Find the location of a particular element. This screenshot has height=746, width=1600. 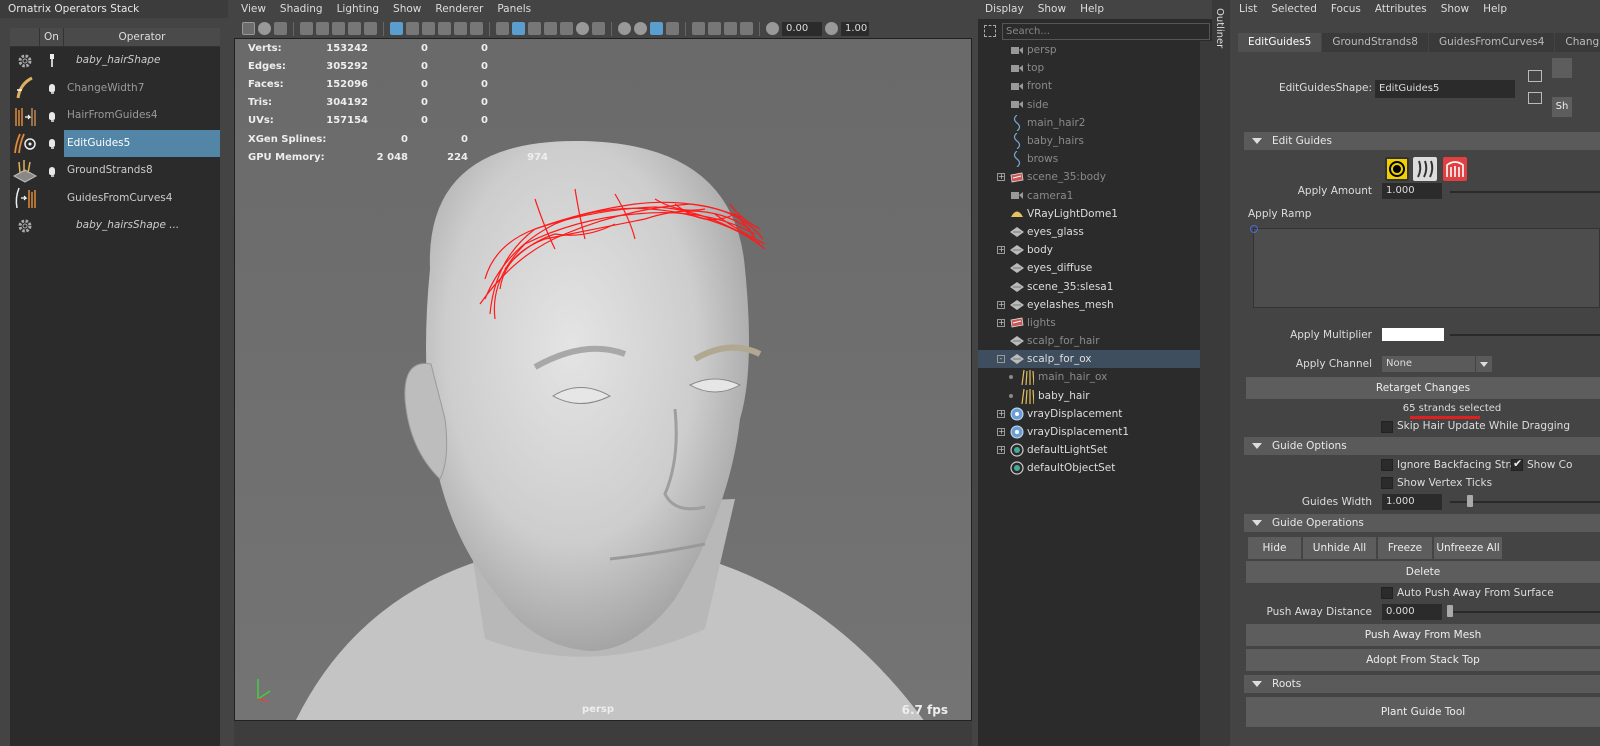

outliner-item-front: front is located at coordinates (1089, 86).